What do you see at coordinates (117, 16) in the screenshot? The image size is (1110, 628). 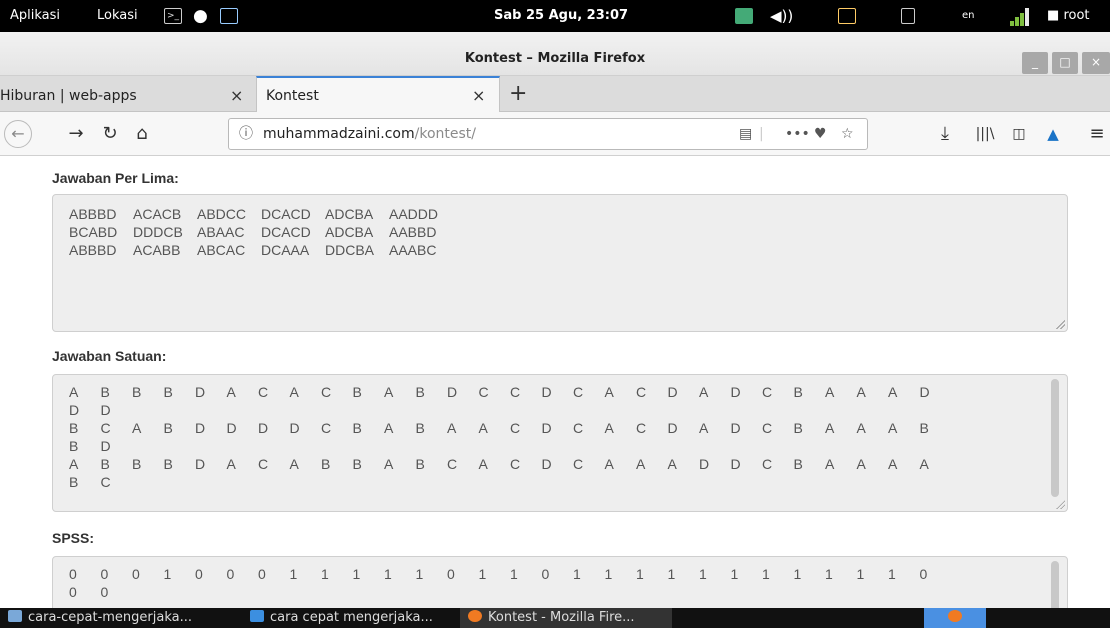 I see `places-menu: Lokasi` at bounding box center [117, 16].